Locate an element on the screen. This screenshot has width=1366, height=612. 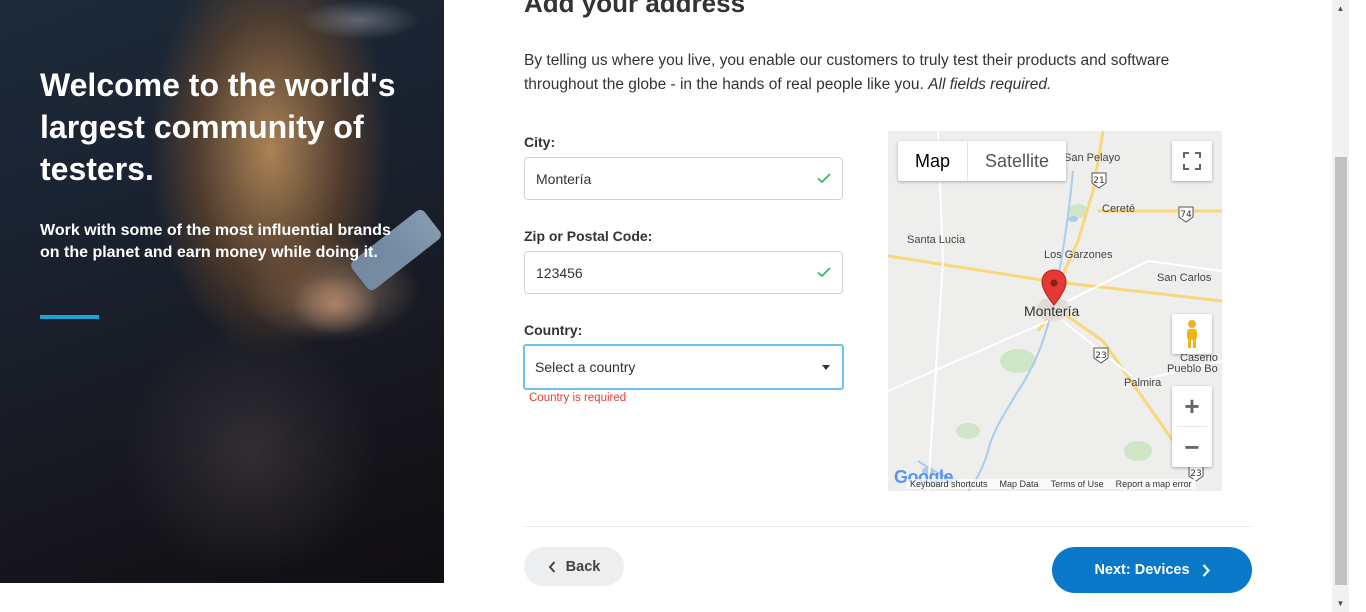
route-shield-23: 23 is located at coordinates (1100, 356).